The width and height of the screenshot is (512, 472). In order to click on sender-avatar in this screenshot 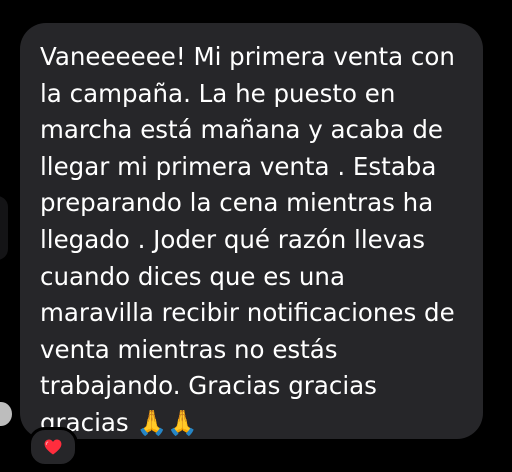, I will do `click(6, 414)`.